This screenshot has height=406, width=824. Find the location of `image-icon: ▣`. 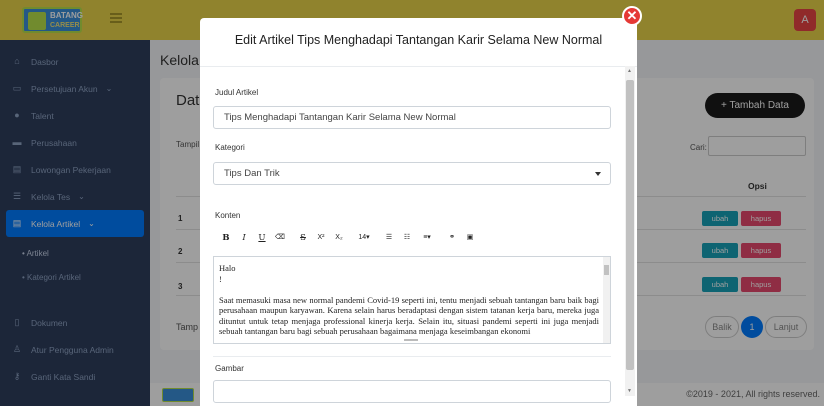

image-icon: ▣ is located at coordinates (470, 238).